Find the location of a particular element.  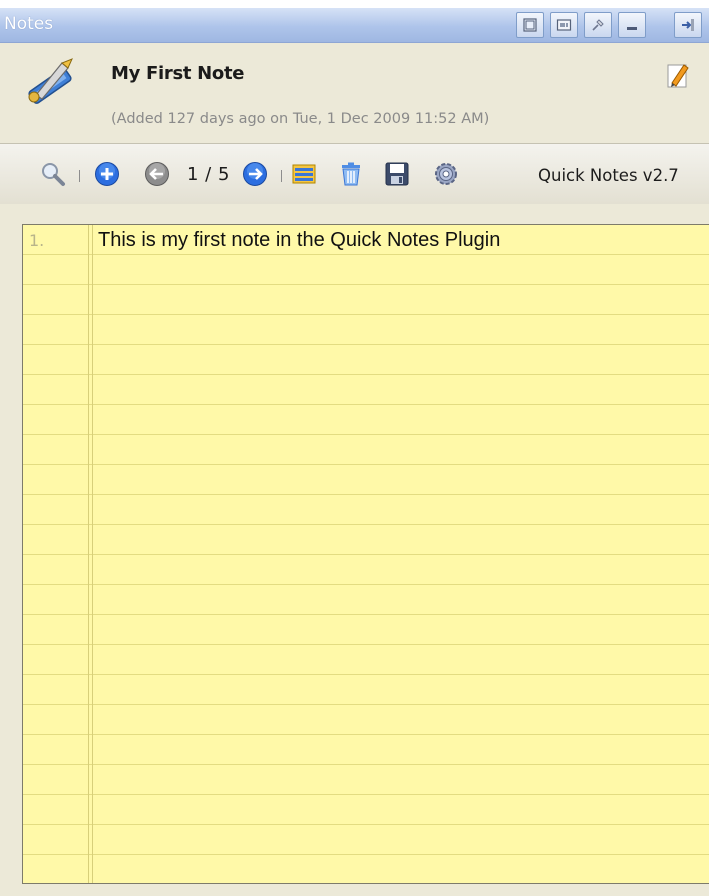

restore-button is located at coordinates (530, 25).